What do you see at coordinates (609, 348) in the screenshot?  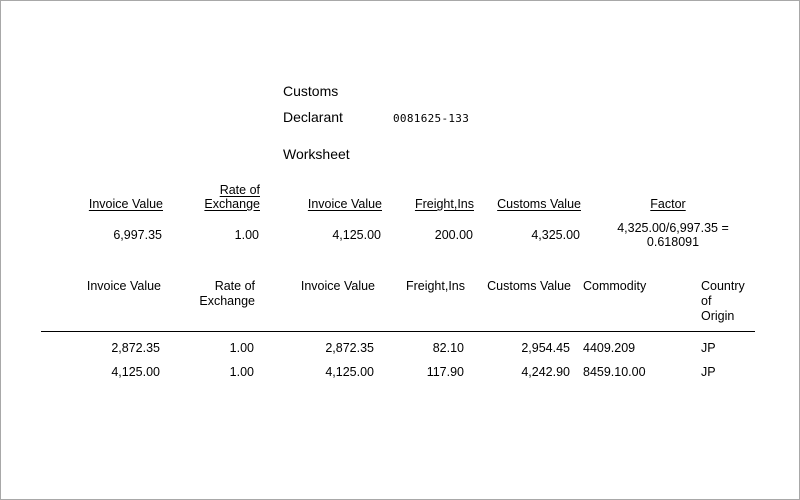 I see `detail-cell-commodity: 4409.209` at bounding box center [609, 348].